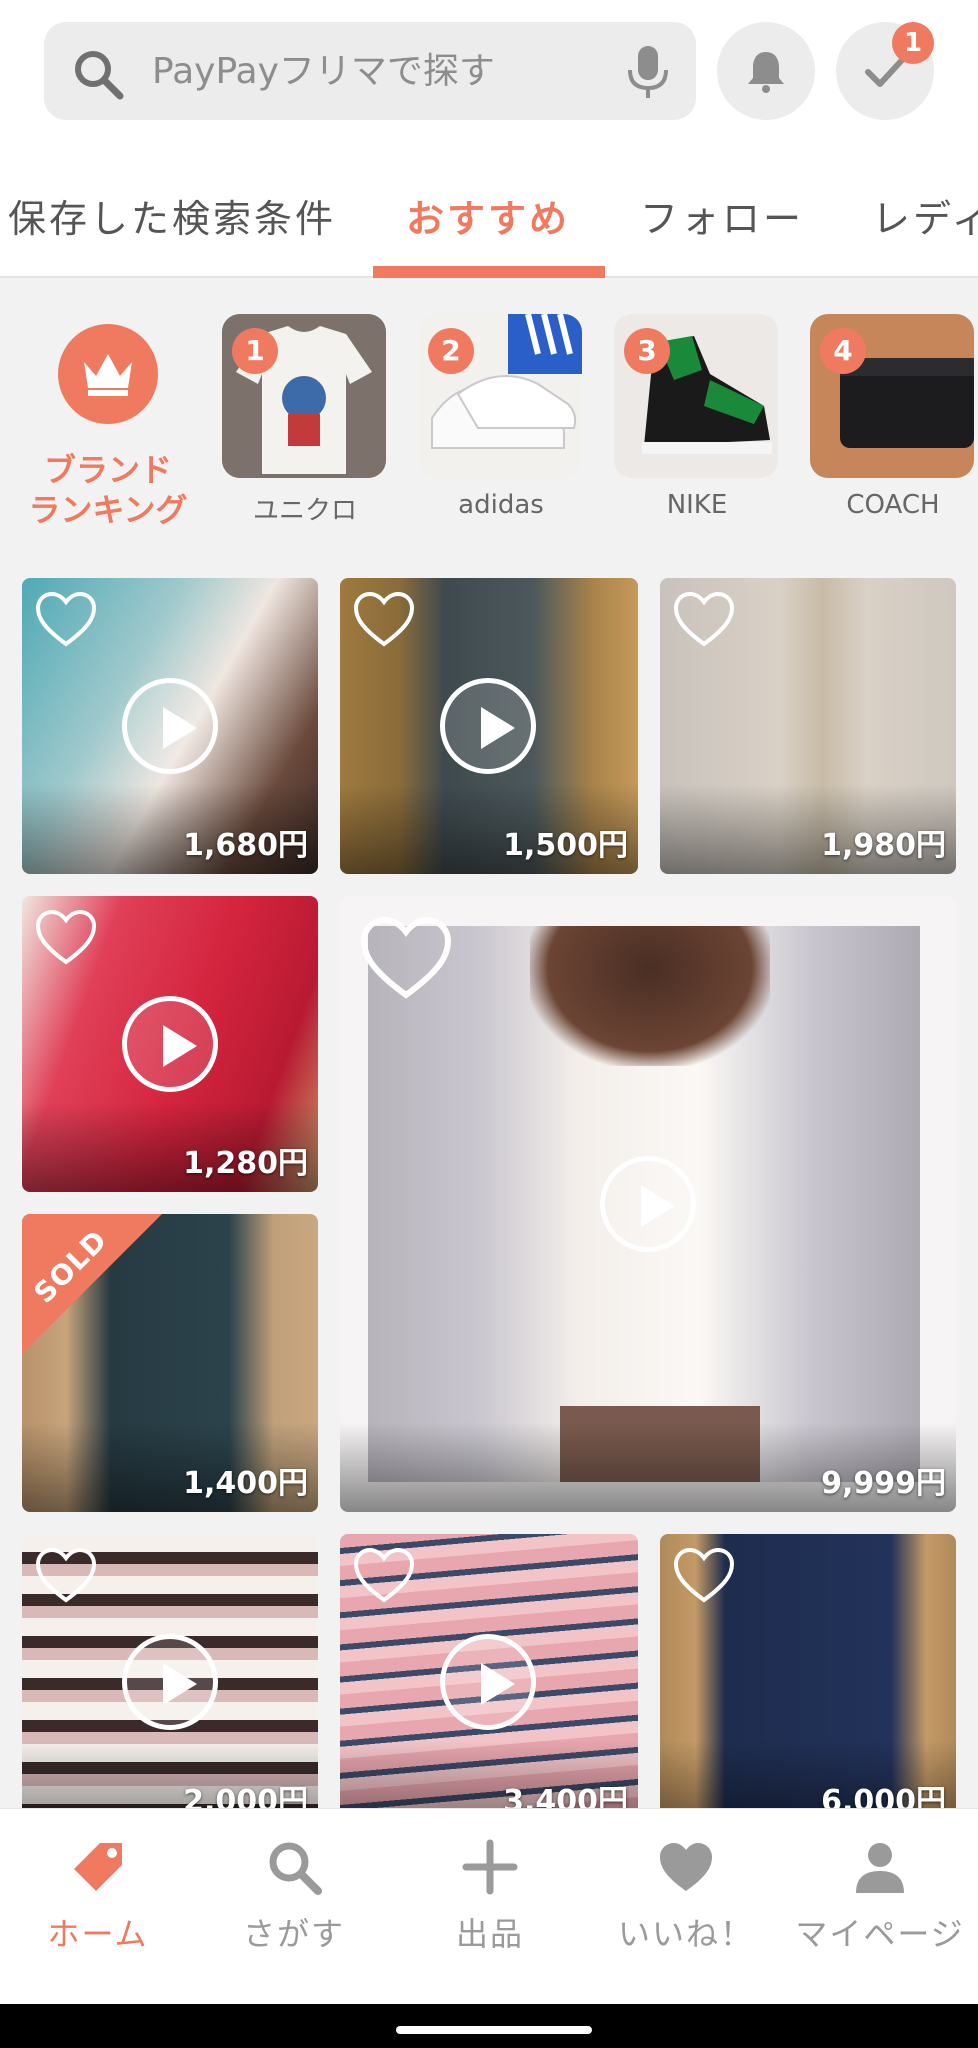  I want to click on plus-icon, so click(490, 1867).